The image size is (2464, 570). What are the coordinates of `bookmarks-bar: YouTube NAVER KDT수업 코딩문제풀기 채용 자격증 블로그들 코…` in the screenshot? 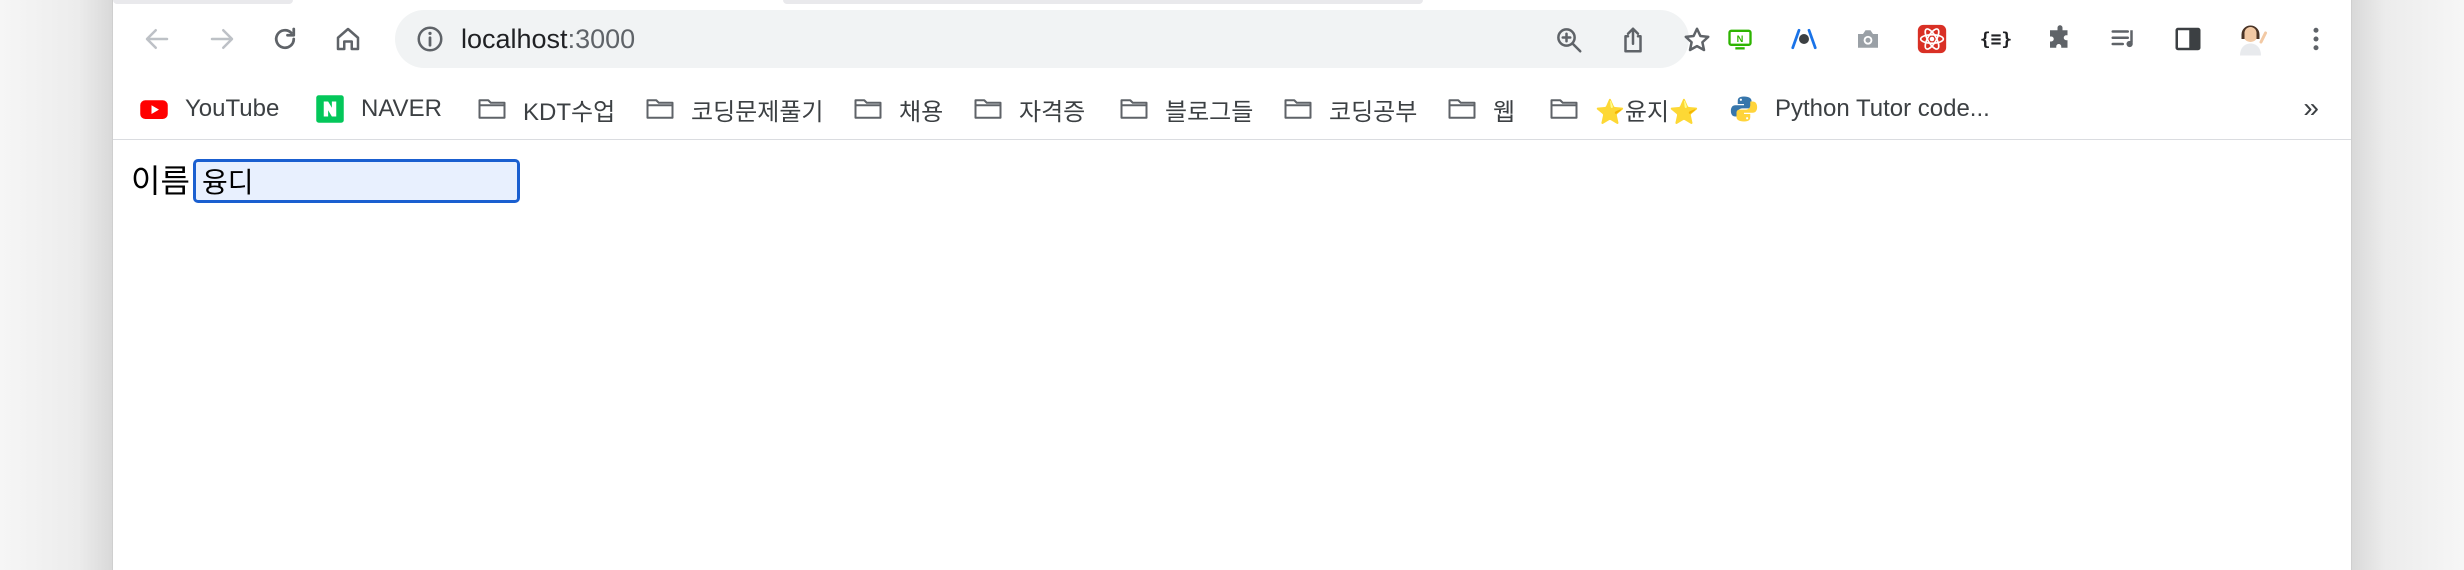 It's located at (1232, 109).